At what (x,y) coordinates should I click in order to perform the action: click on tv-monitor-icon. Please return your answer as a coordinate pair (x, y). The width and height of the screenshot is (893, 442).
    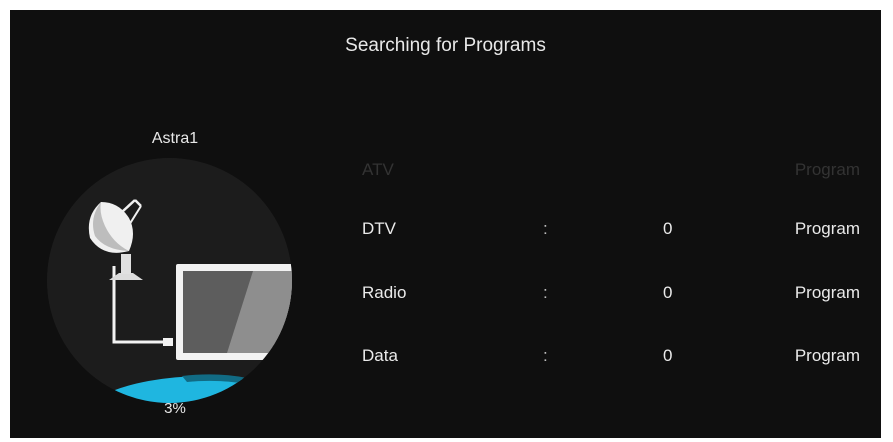
    Looking at the image, I should click on (234, 312).